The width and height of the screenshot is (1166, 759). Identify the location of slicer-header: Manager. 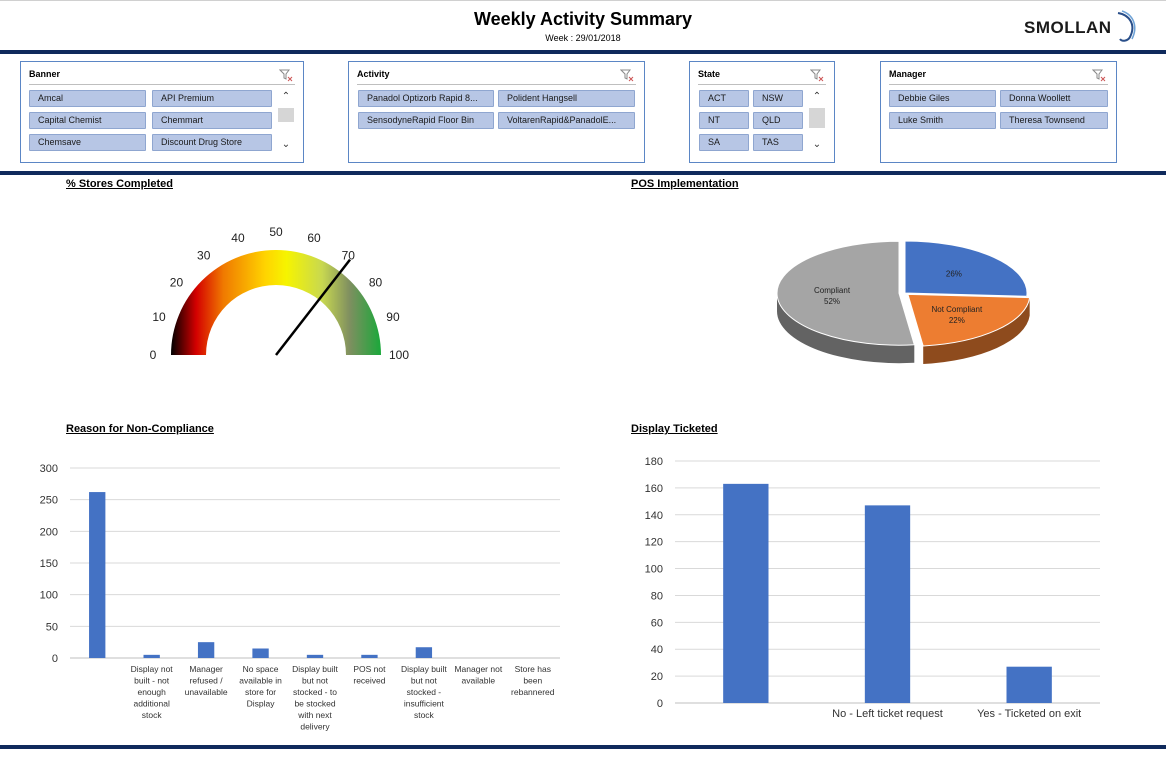
(998, 75).